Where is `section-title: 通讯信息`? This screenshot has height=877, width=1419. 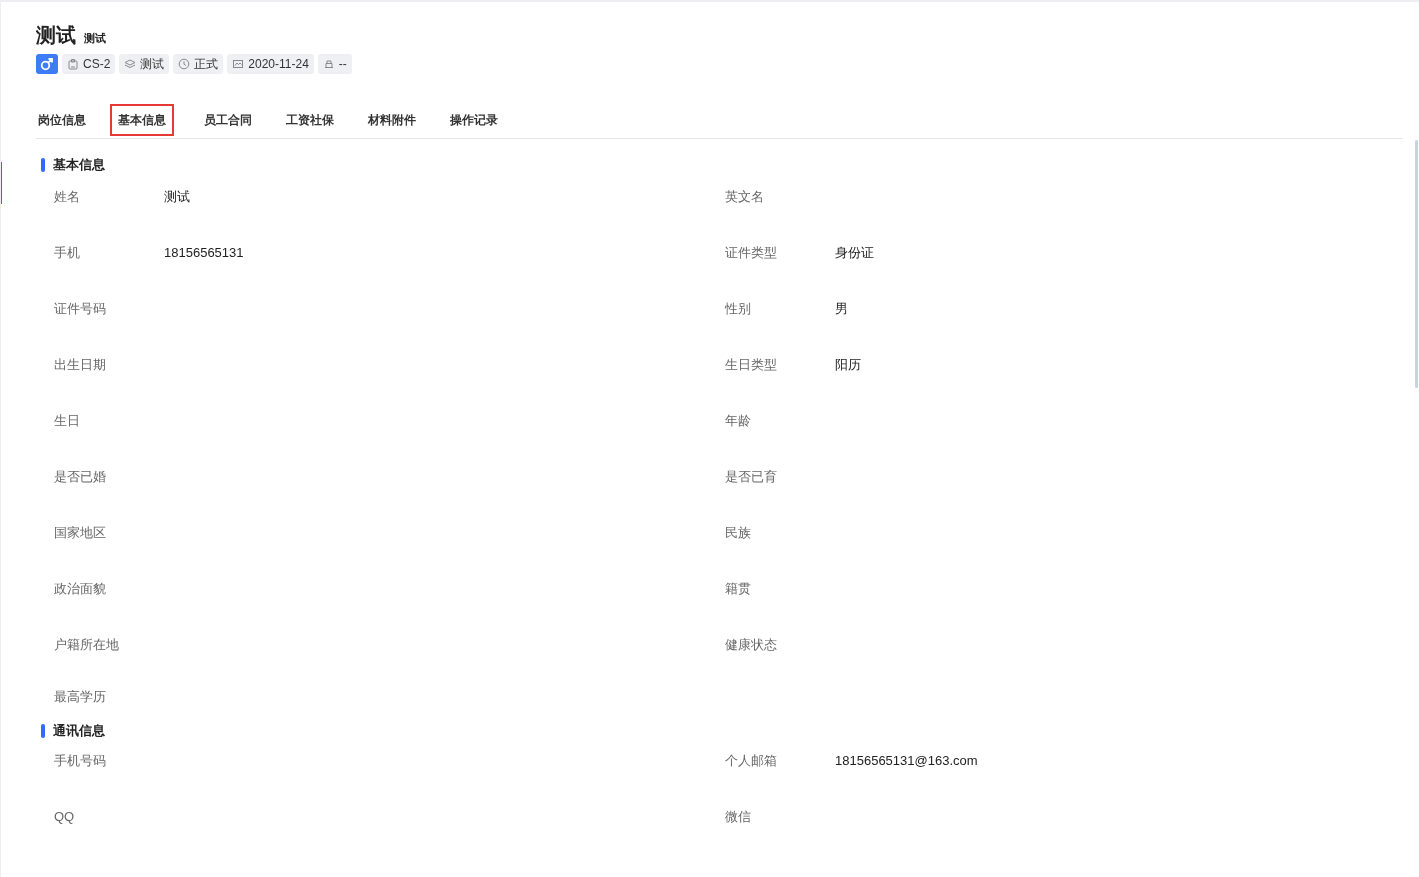 section-title: 通讯信息 is located at coordinates (79, 731).